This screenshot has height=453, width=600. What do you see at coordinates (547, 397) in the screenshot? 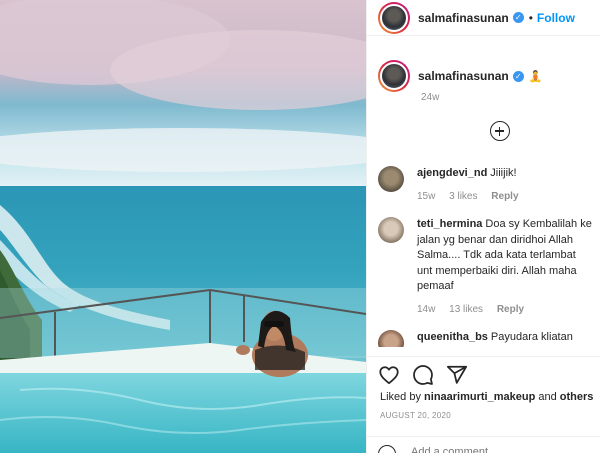
I see `liked-by-and: and` at bounding box center [547, 397].